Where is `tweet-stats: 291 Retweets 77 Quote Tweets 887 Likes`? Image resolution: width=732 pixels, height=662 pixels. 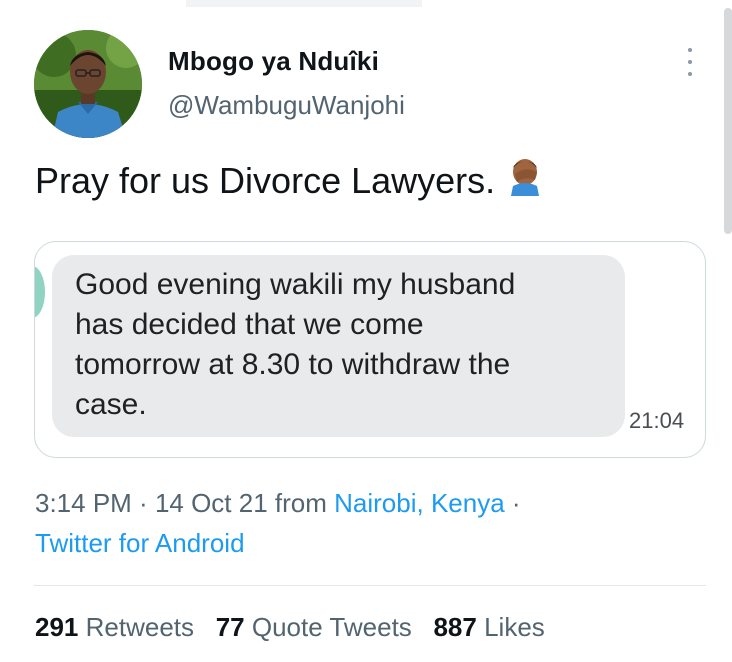 tweet-stats: 291 Retweets 77 Quote Tweets 887 Likes is located at coordinates (290, 627).